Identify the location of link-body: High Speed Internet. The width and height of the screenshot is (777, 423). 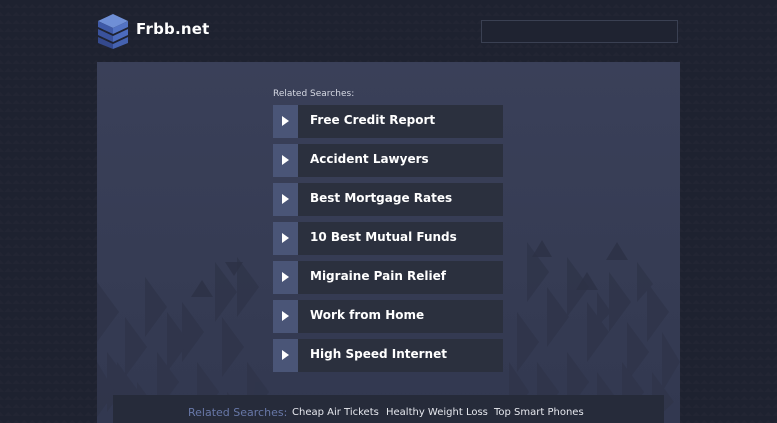
(400, 355).